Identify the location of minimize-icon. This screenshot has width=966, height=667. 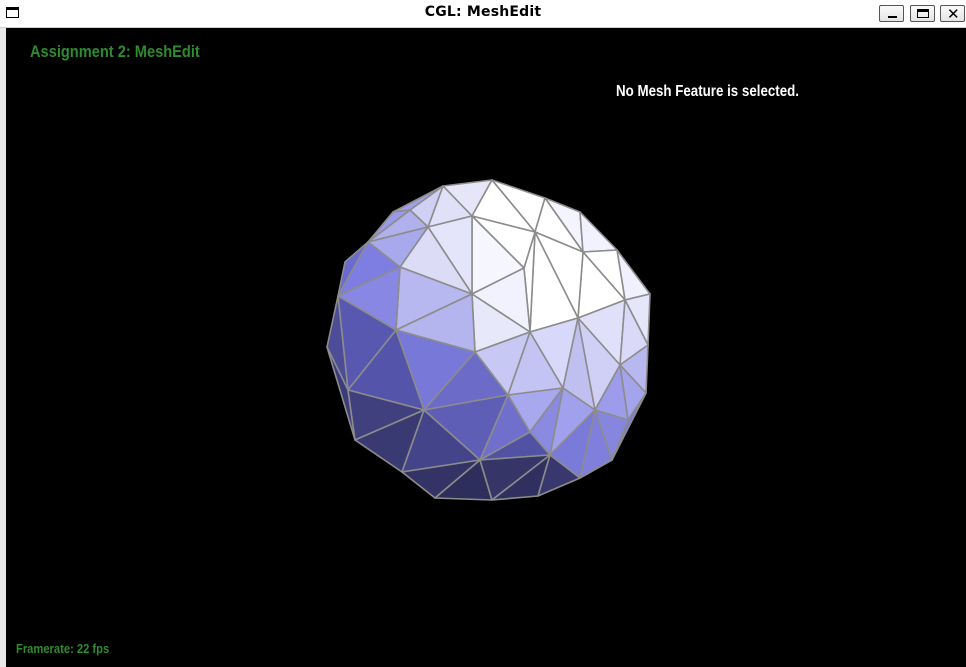
(892, 17).